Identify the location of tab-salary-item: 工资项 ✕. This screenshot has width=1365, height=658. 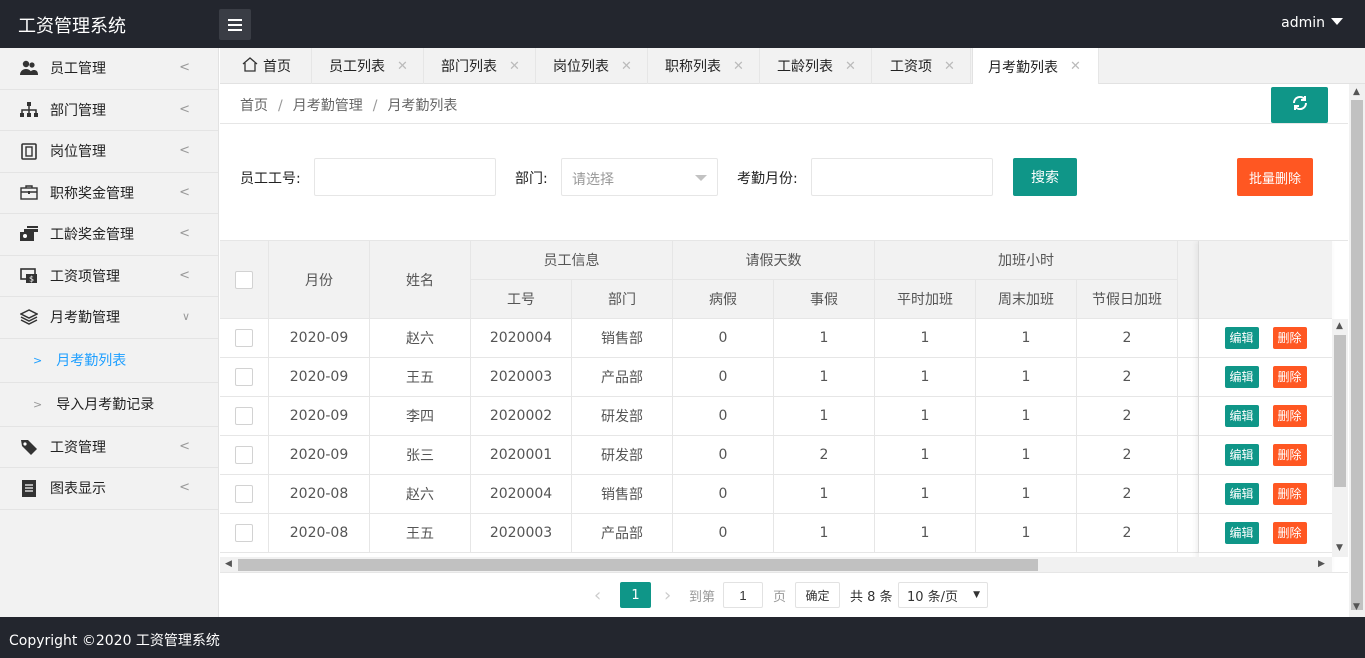
(921, 66).